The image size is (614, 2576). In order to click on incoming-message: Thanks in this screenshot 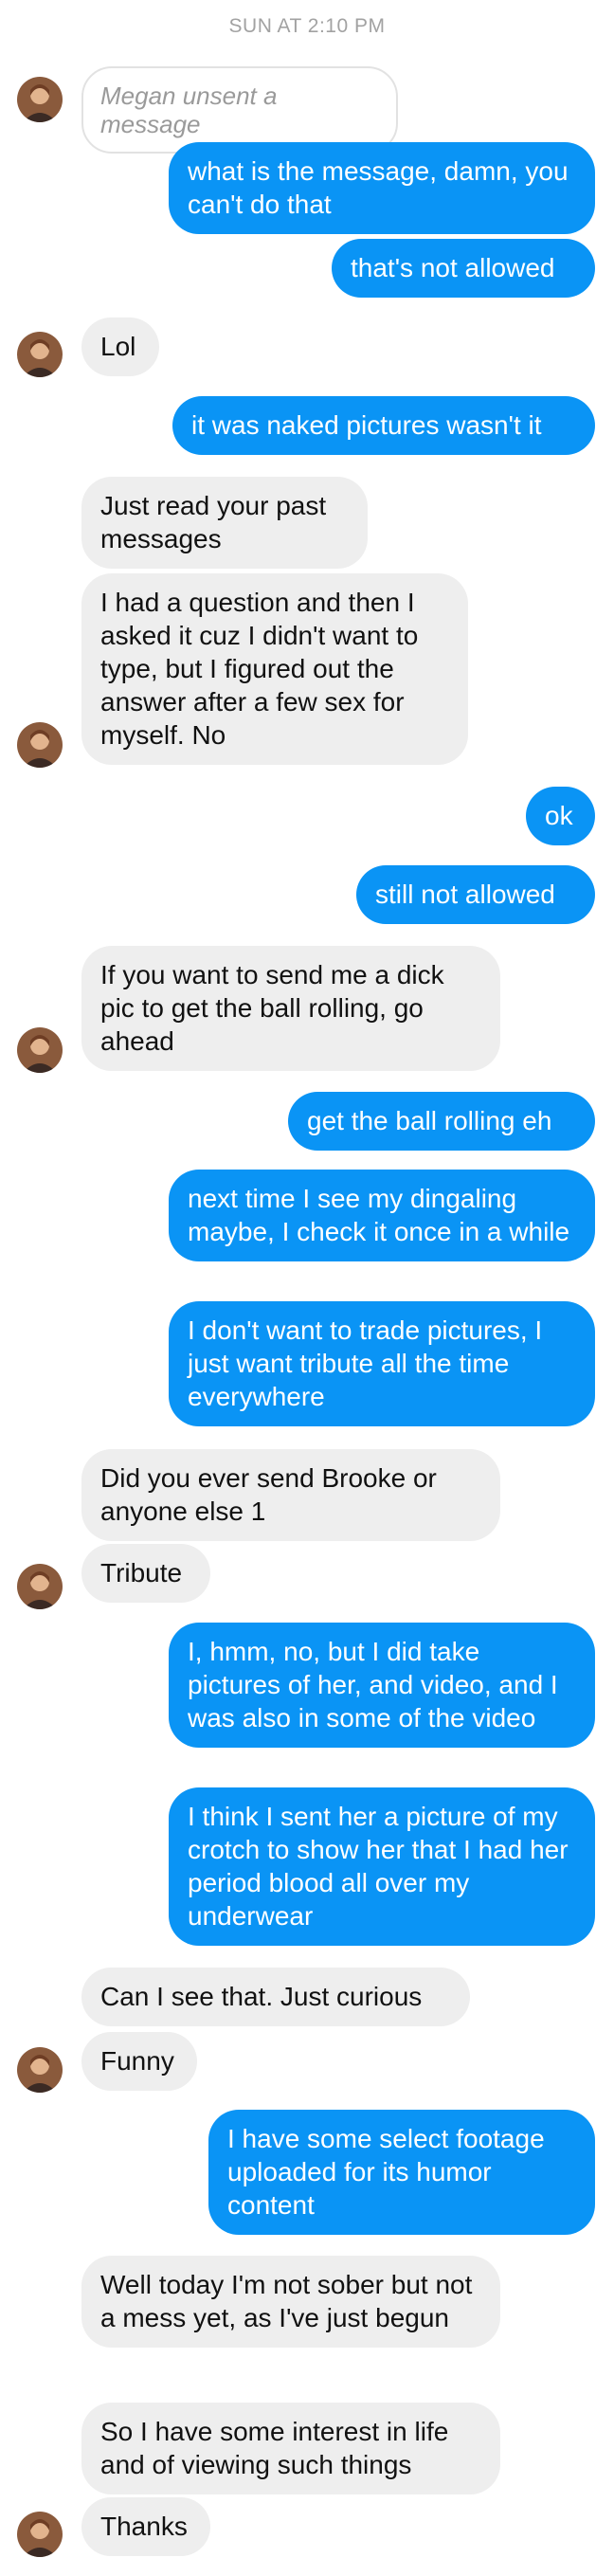, I will do `click(145, 2526)`.